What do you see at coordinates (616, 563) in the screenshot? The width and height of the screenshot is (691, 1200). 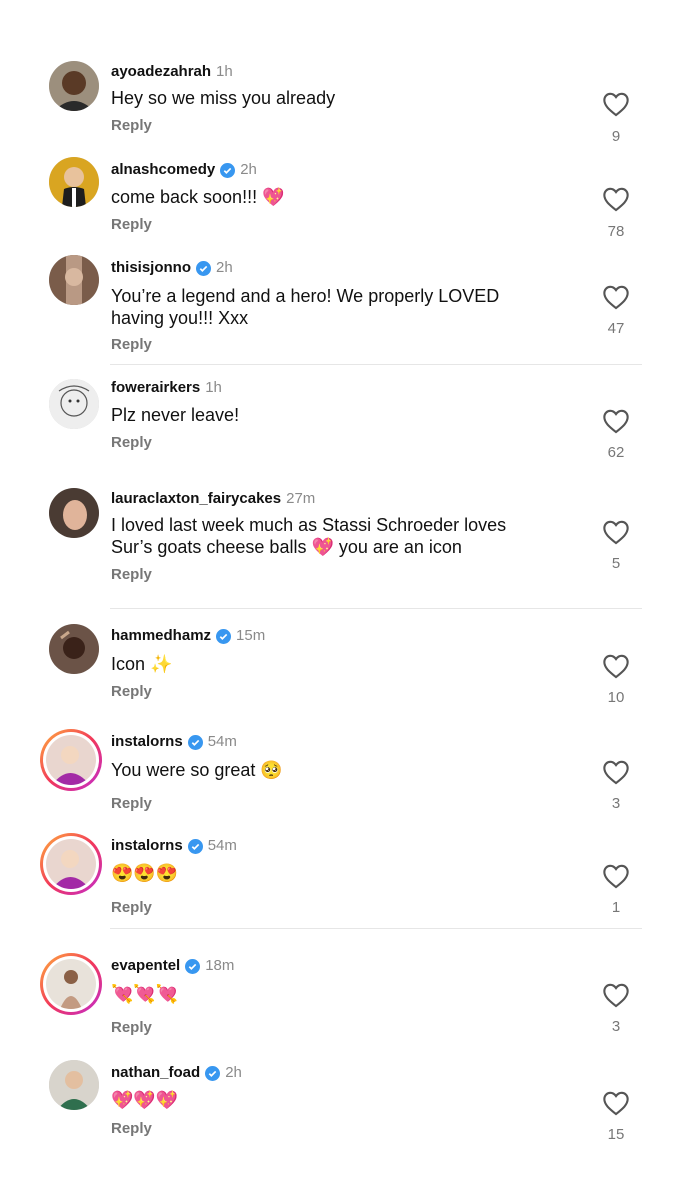 I see `like-count: 5` at bounding box center [616, 563].